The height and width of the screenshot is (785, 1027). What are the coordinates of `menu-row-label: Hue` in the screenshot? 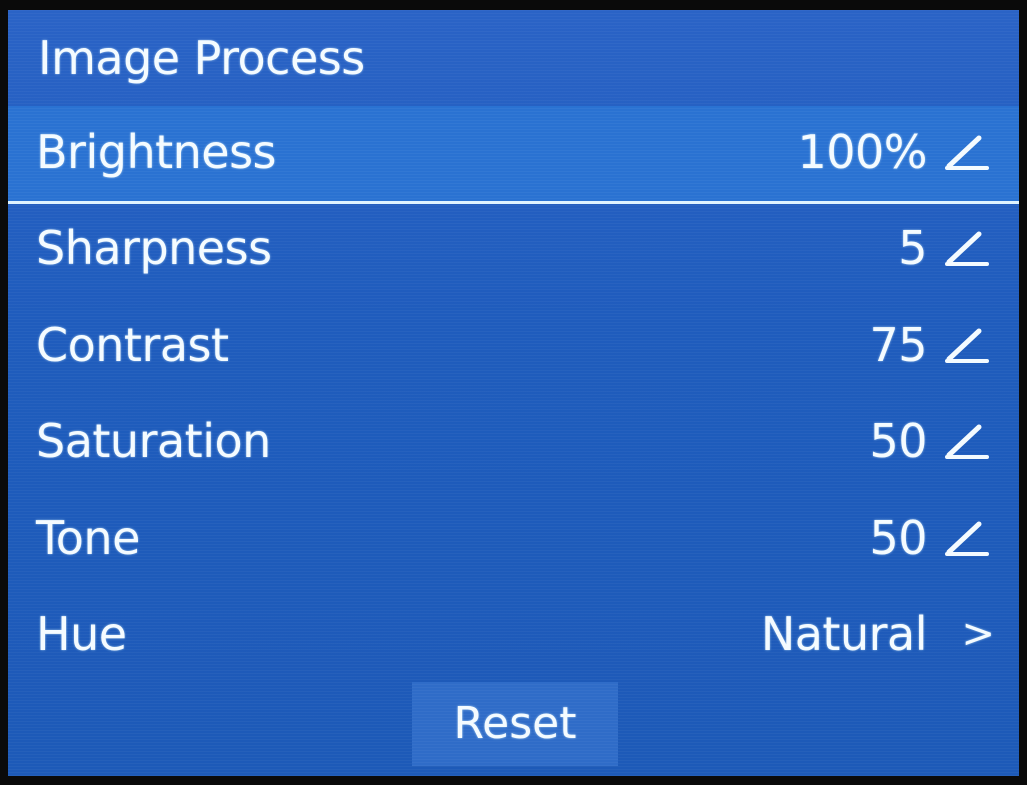 It's located at (81, 634).